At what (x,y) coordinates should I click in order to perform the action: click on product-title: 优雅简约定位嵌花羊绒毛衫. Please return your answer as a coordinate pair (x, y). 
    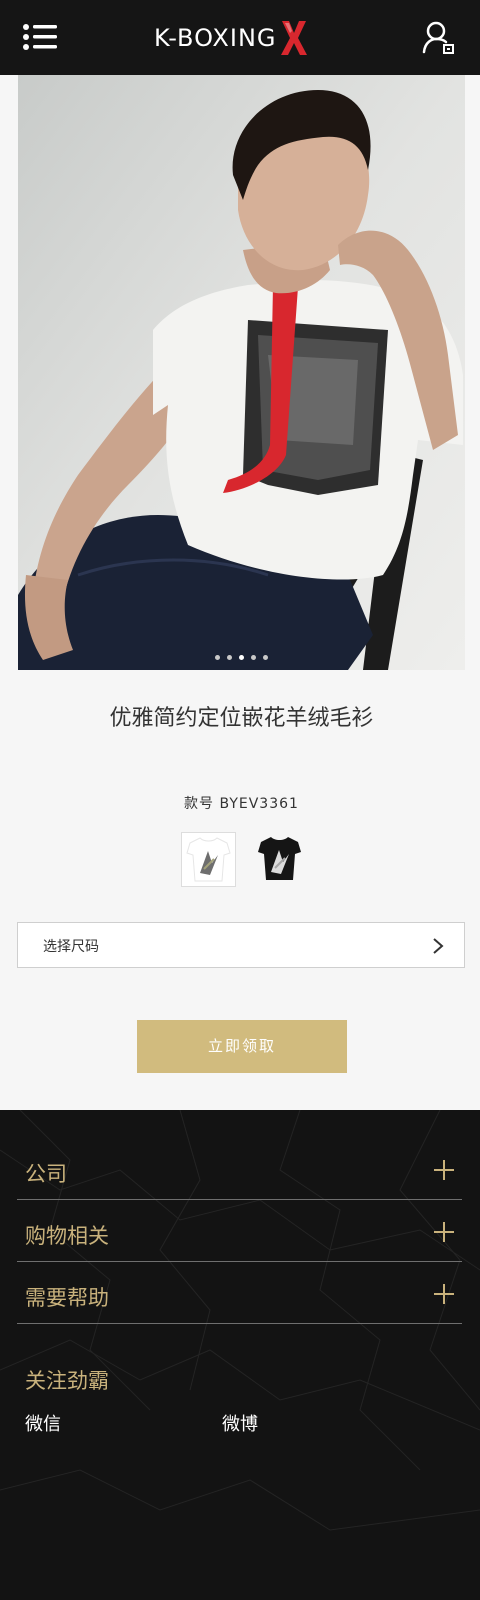
    Looking at the image, I should click on (241, 718).